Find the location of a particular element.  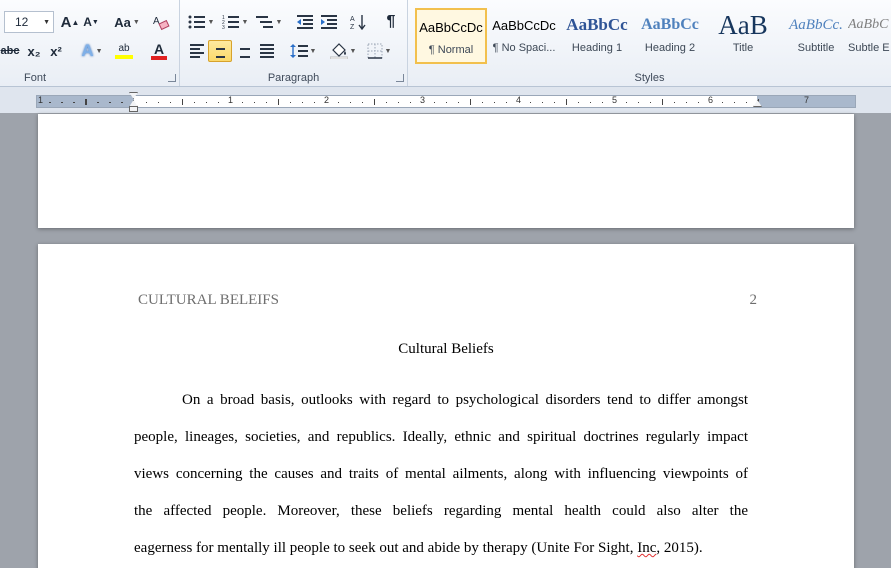

multilevel-list-button: ▼ is located at coordinates (269, 22).